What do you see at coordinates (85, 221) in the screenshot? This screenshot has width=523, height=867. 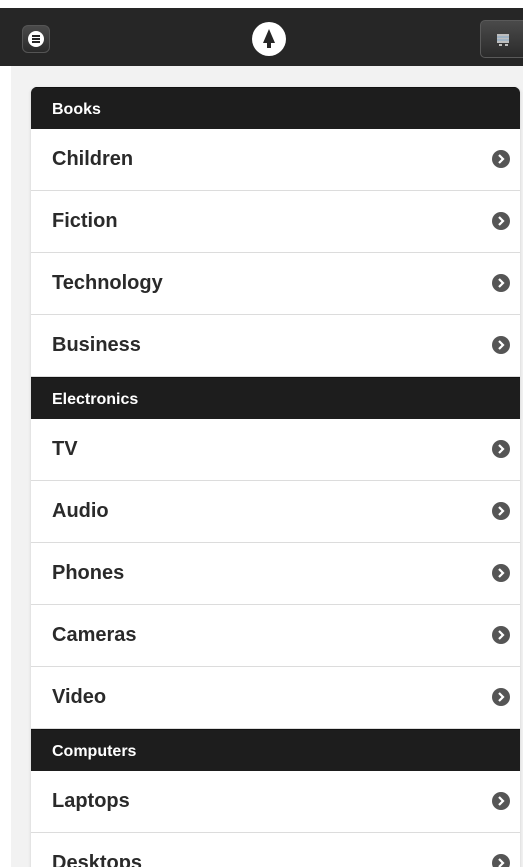 I see `list-item-label: Fiction` at bounding box center [85, 221].